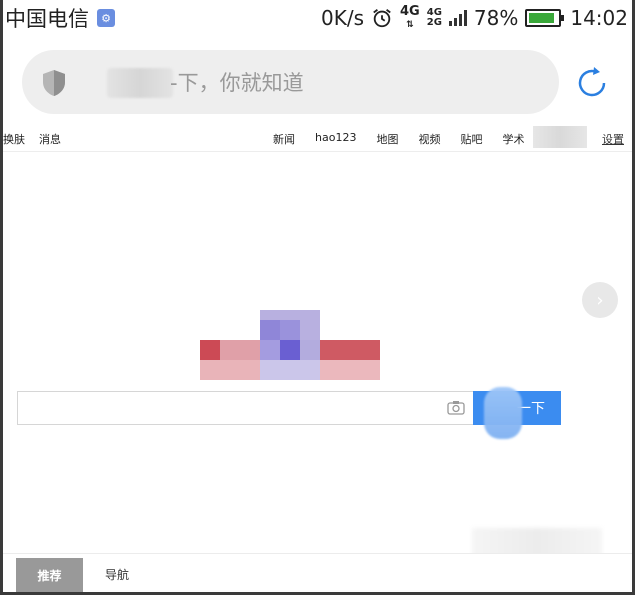  I want to click on alarm-icon, so click(382, 18).